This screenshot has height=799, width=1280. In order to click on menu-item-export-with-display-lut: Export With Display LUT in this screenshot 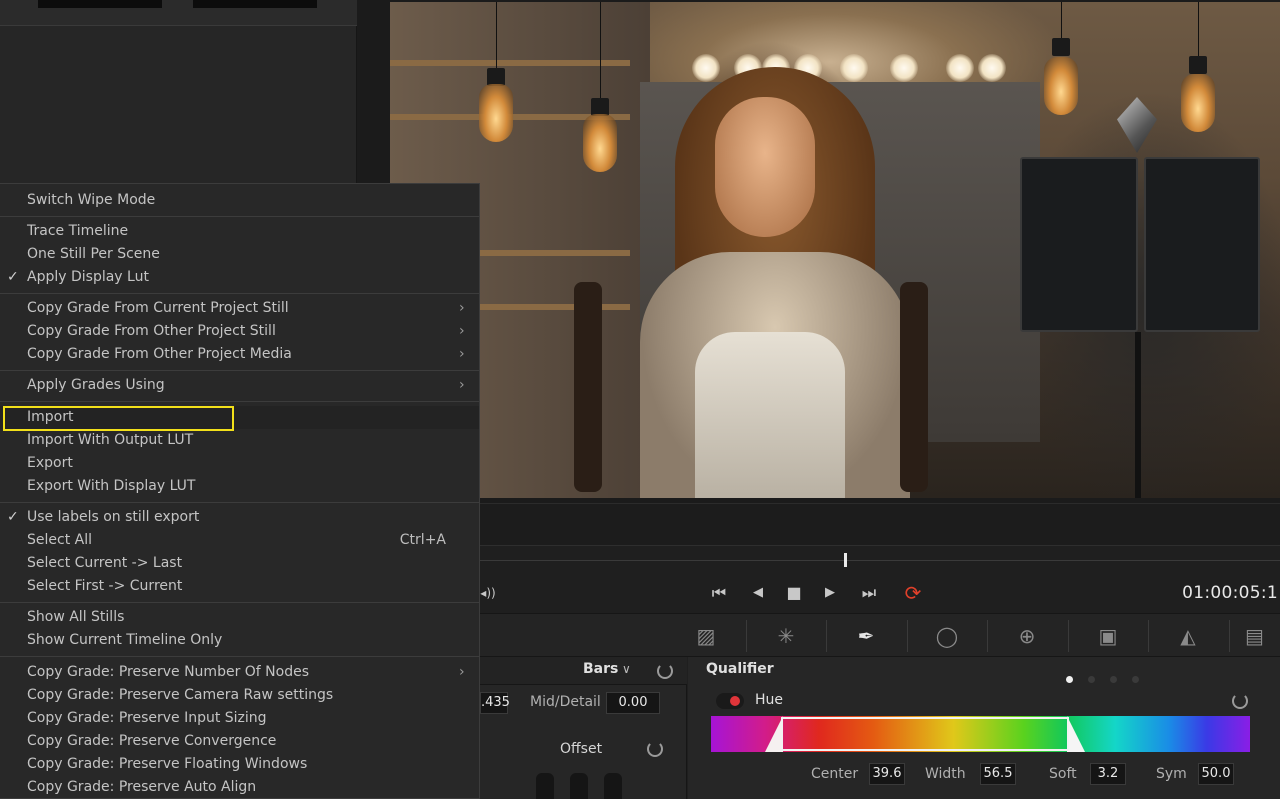, I will do `click(239, 486)`.